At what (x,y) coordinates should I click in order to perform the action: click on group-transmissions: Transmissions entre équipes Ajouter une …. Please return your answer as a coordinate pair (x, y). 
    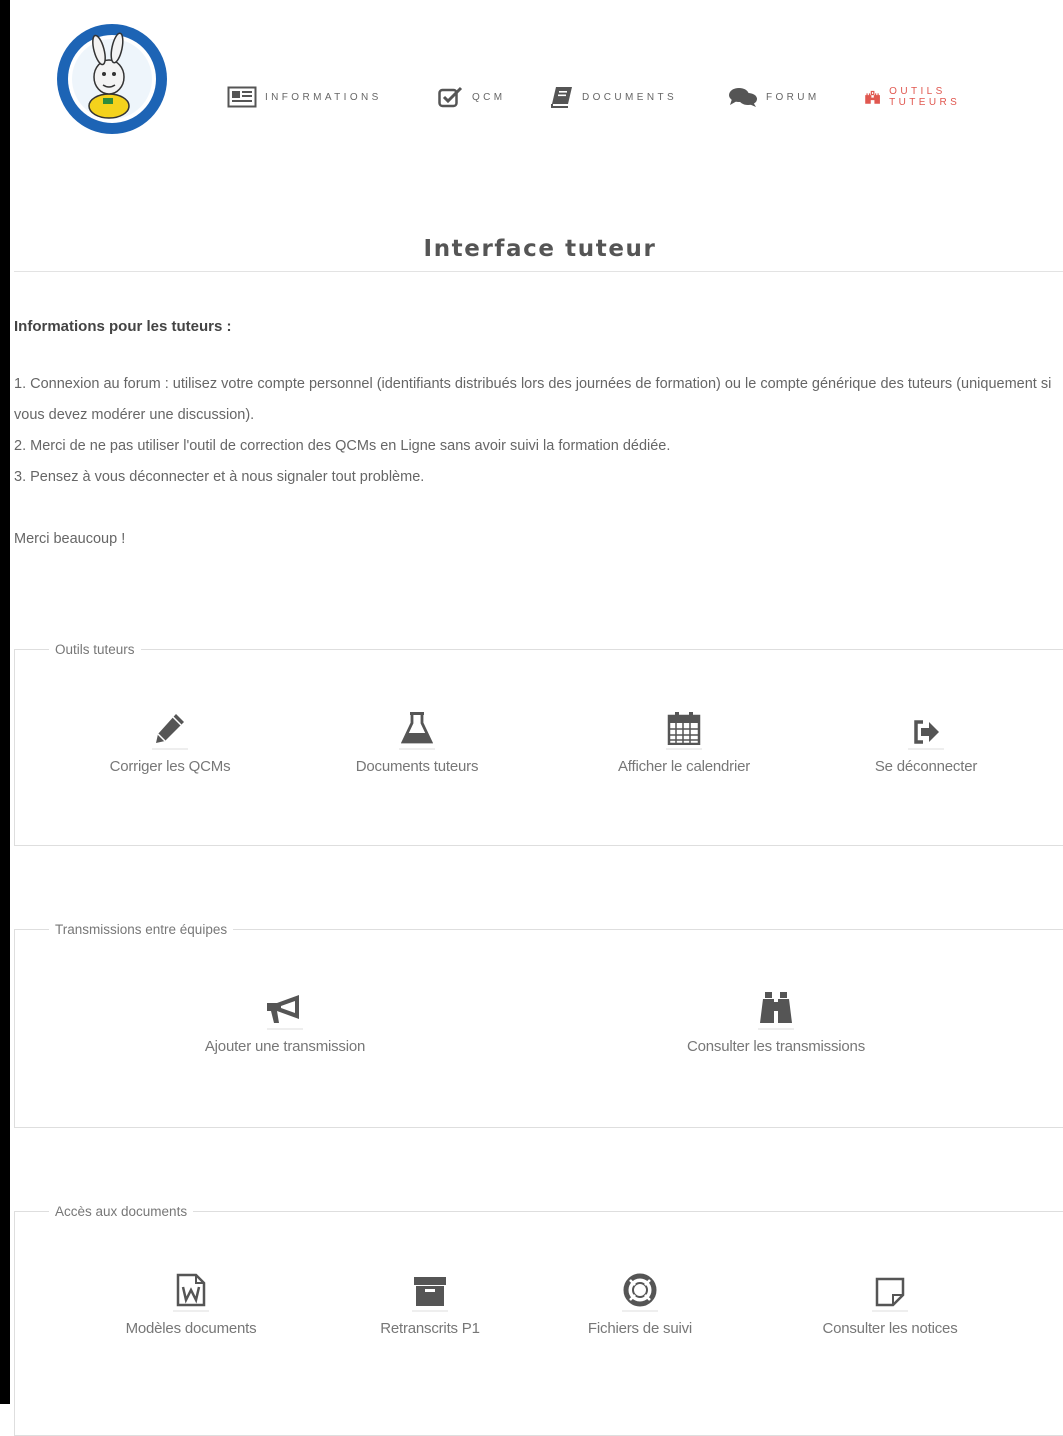
    Looking at the image, I should click on (538, 1025).